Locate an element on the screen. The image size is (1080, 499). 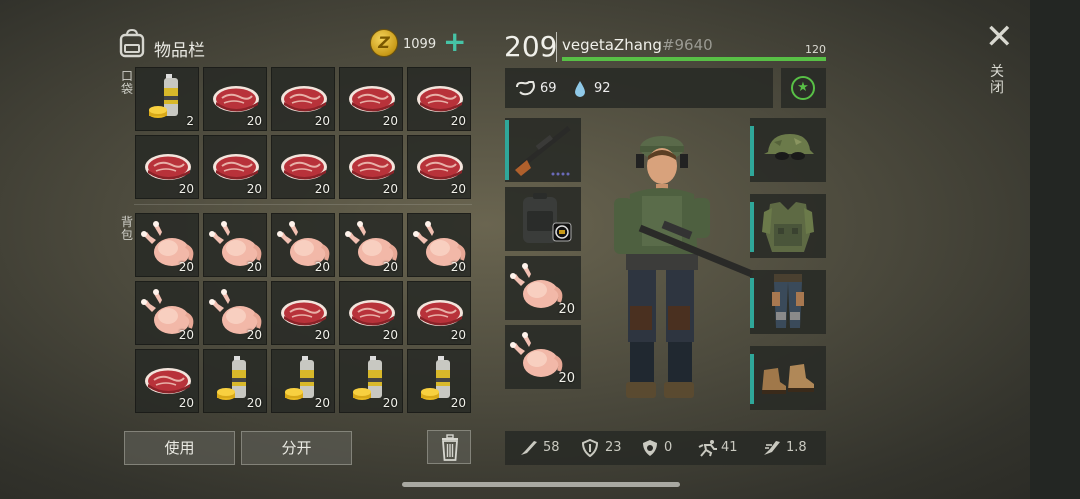
player-tag: #9640 is located at coordinates (687, 45).